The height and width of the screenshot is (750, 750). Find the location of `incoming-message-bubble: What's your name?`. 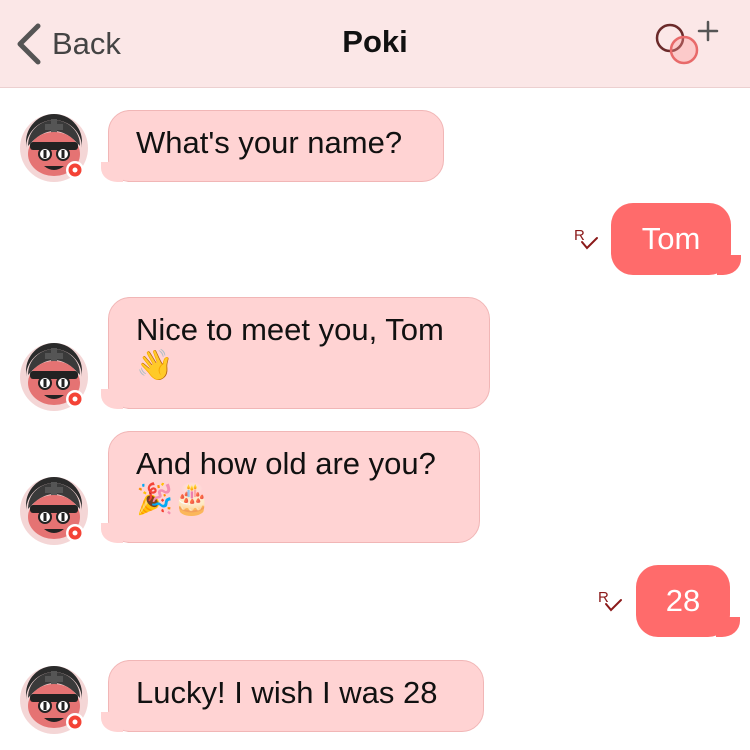

incoming-message-bubble: What's your name? is located at coordinates (272, 146).